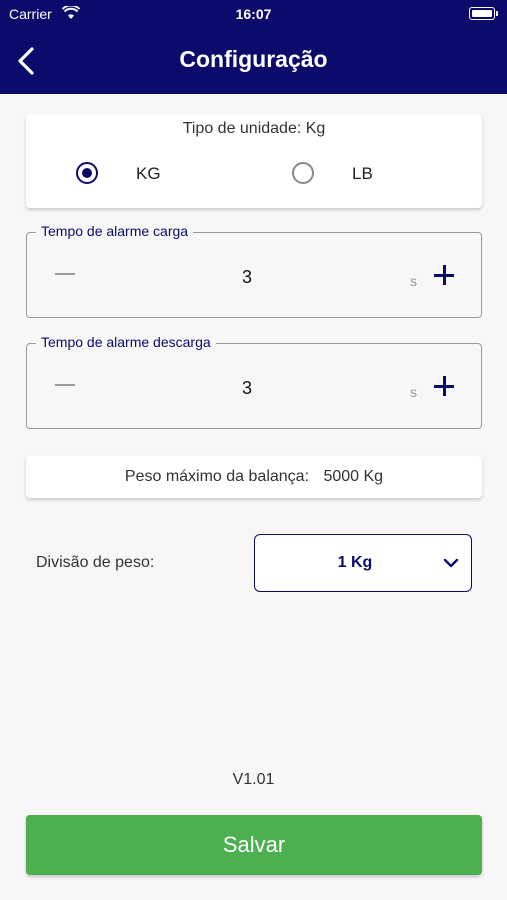 The height and width of the screenshot is (900, 507). Describe the element at coordinates (95, 562) in the screenshot. I see `weight-division-label: Divisão de peso:` at that location.